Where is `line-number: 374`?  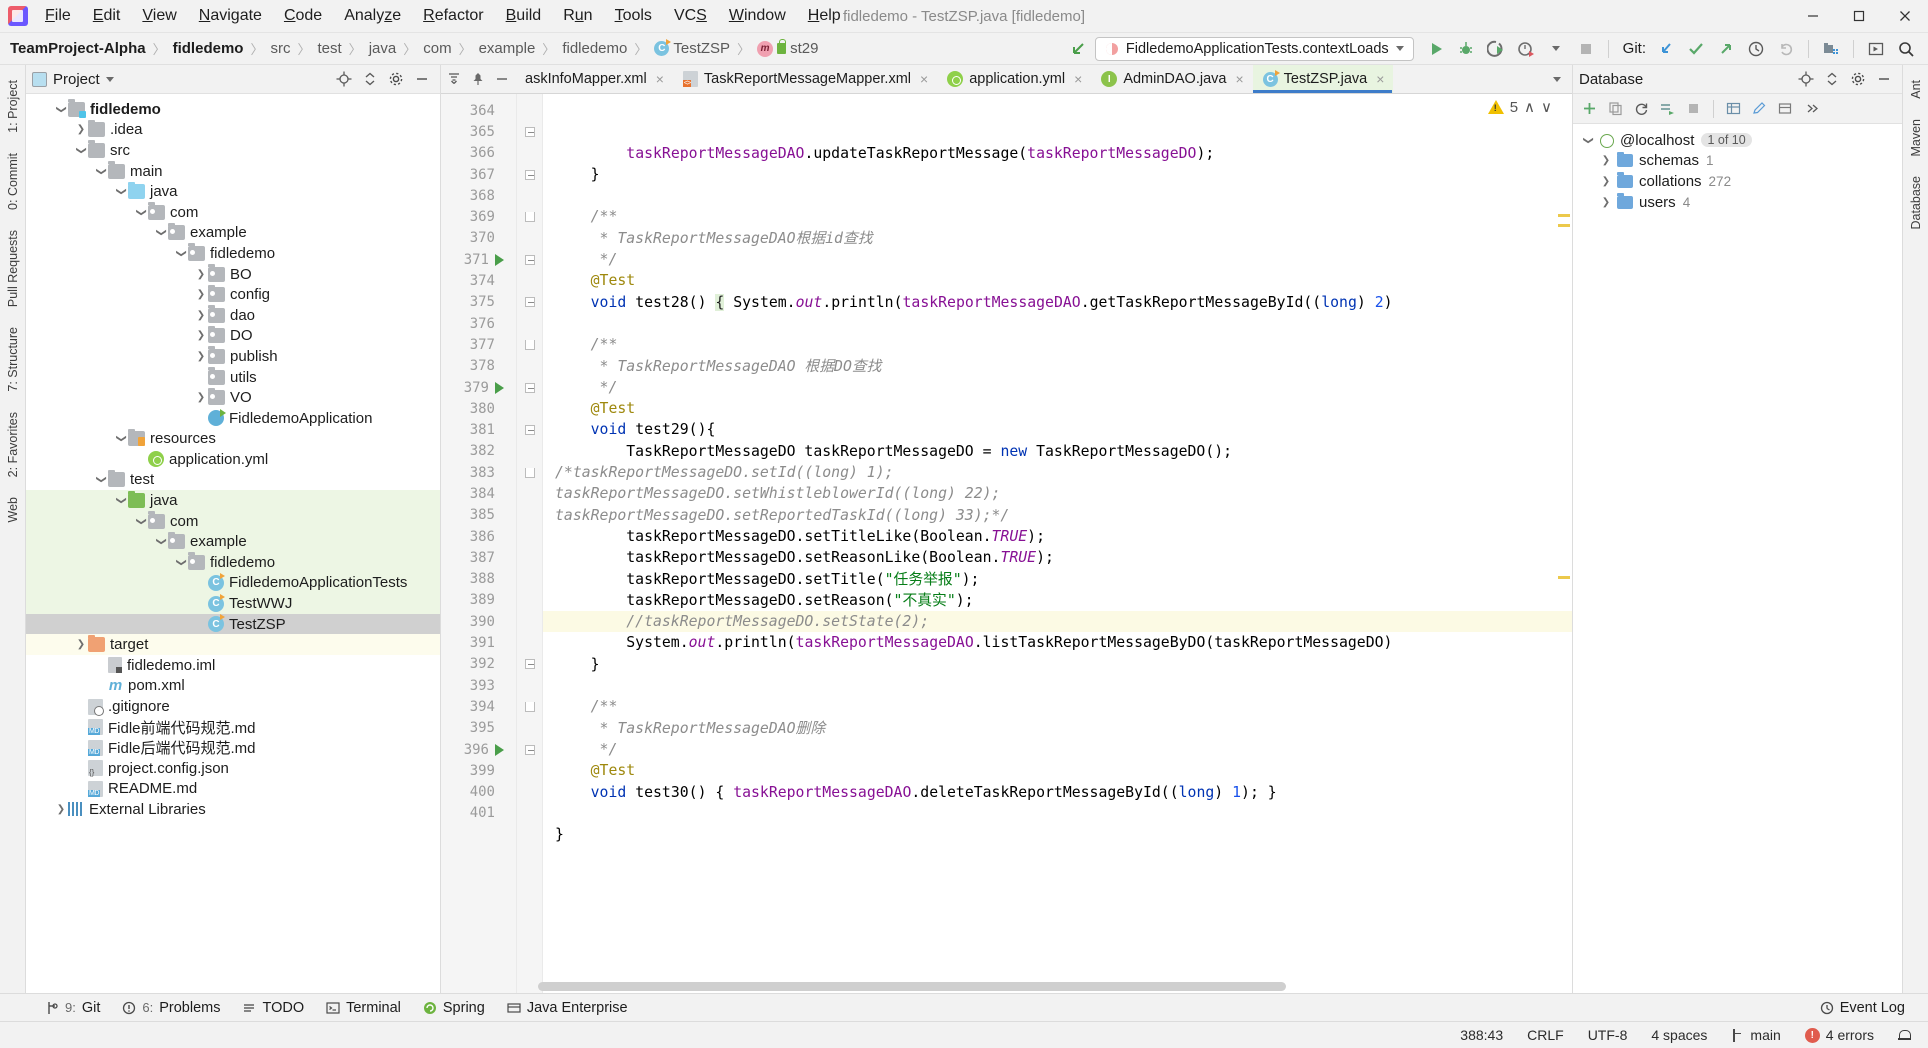
line-number: 374 is located at coordinates (478, 280).